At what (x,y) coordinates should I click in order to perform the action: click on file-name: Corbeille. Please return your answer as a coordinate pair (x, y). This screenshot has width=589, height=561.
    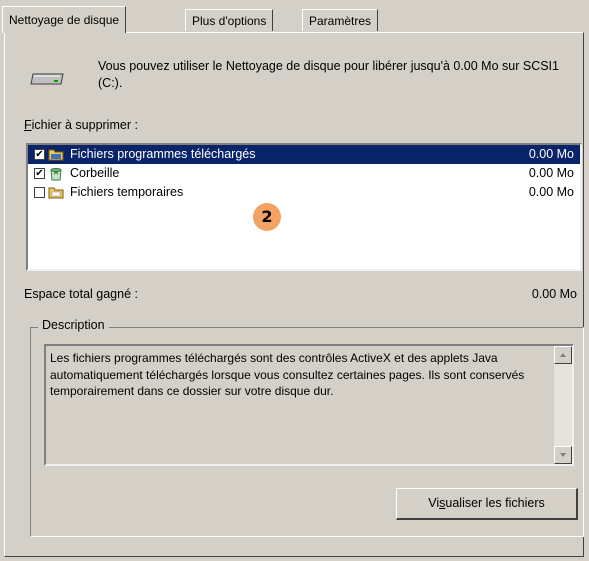
    Looking at the image, I should click on (95, 173).